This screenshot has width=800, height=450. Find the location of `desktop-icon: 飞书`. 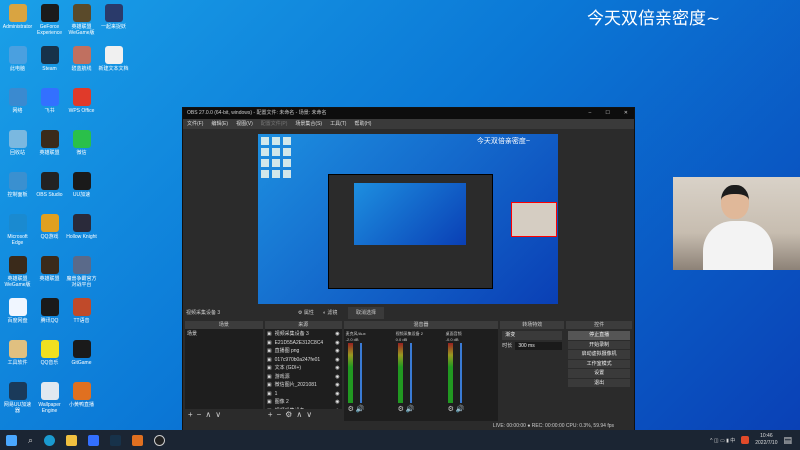

desktop-icon: 飞书 is located at coordinates (49, 107).